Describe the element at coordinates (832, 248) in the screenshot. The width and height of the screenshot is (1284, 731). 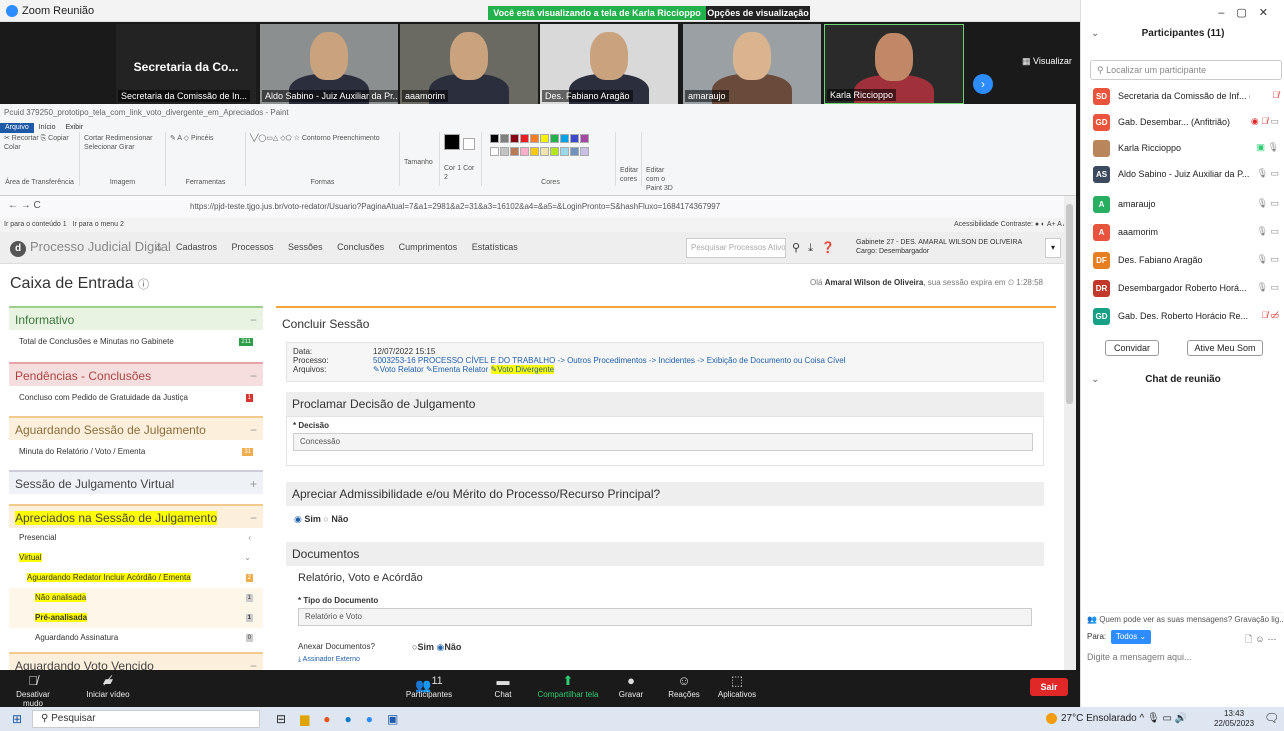
I see `help-icon: ❓` at that location.